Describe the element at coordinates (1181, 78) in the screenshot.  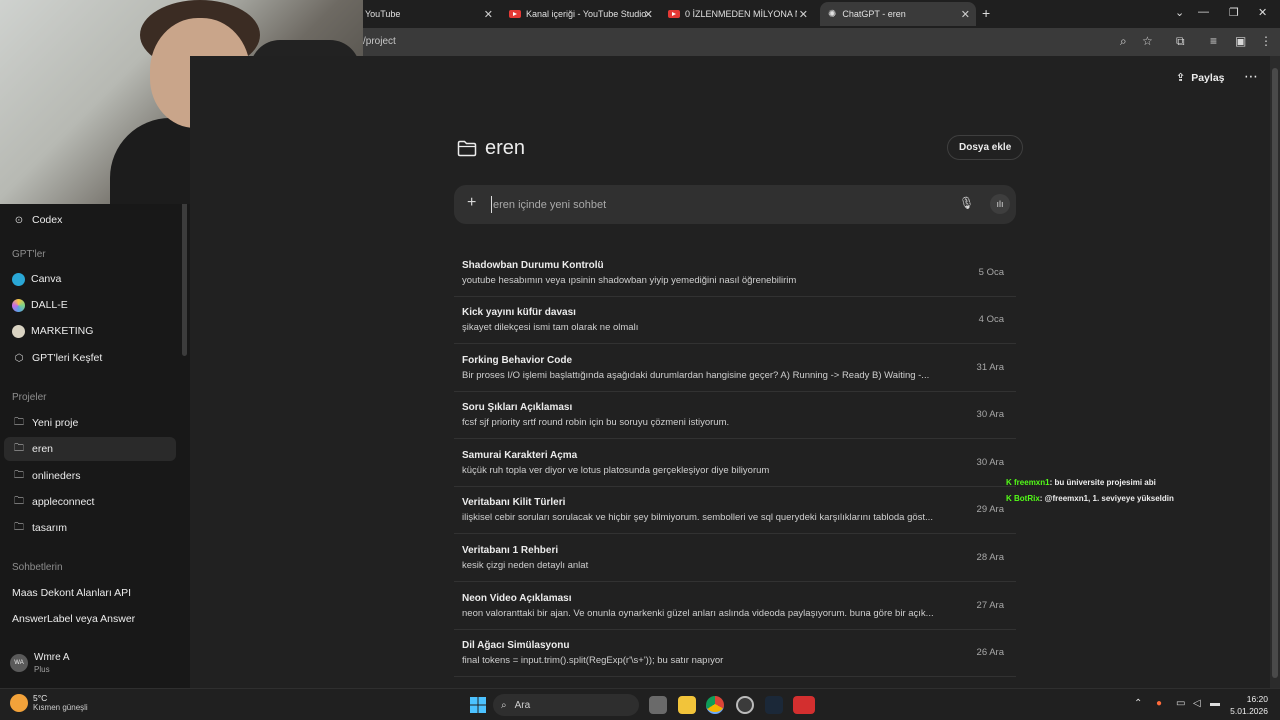
I see `share-icon: ⇪` at that location.